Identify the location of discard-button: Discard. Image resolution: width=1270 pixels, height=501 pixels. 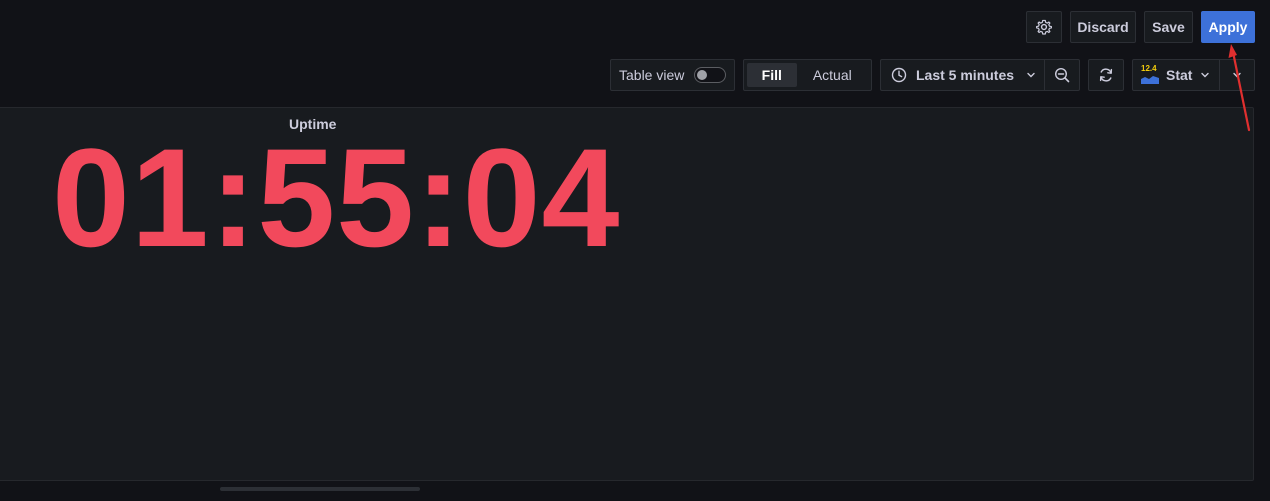
(1103, 27).